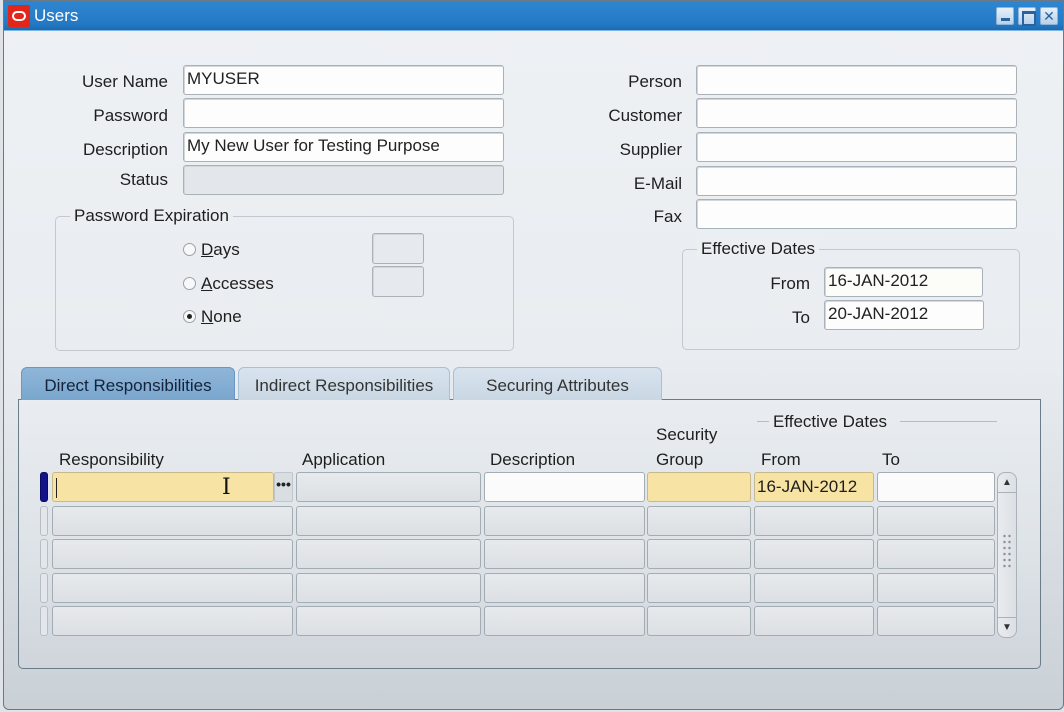 Image resolution: width=1064 pixels, height=712 pixels. What do you see at coordinates (680, 459) in the screenshot?
I see `col-security-line2: Group` at bounding box center [680, 459].